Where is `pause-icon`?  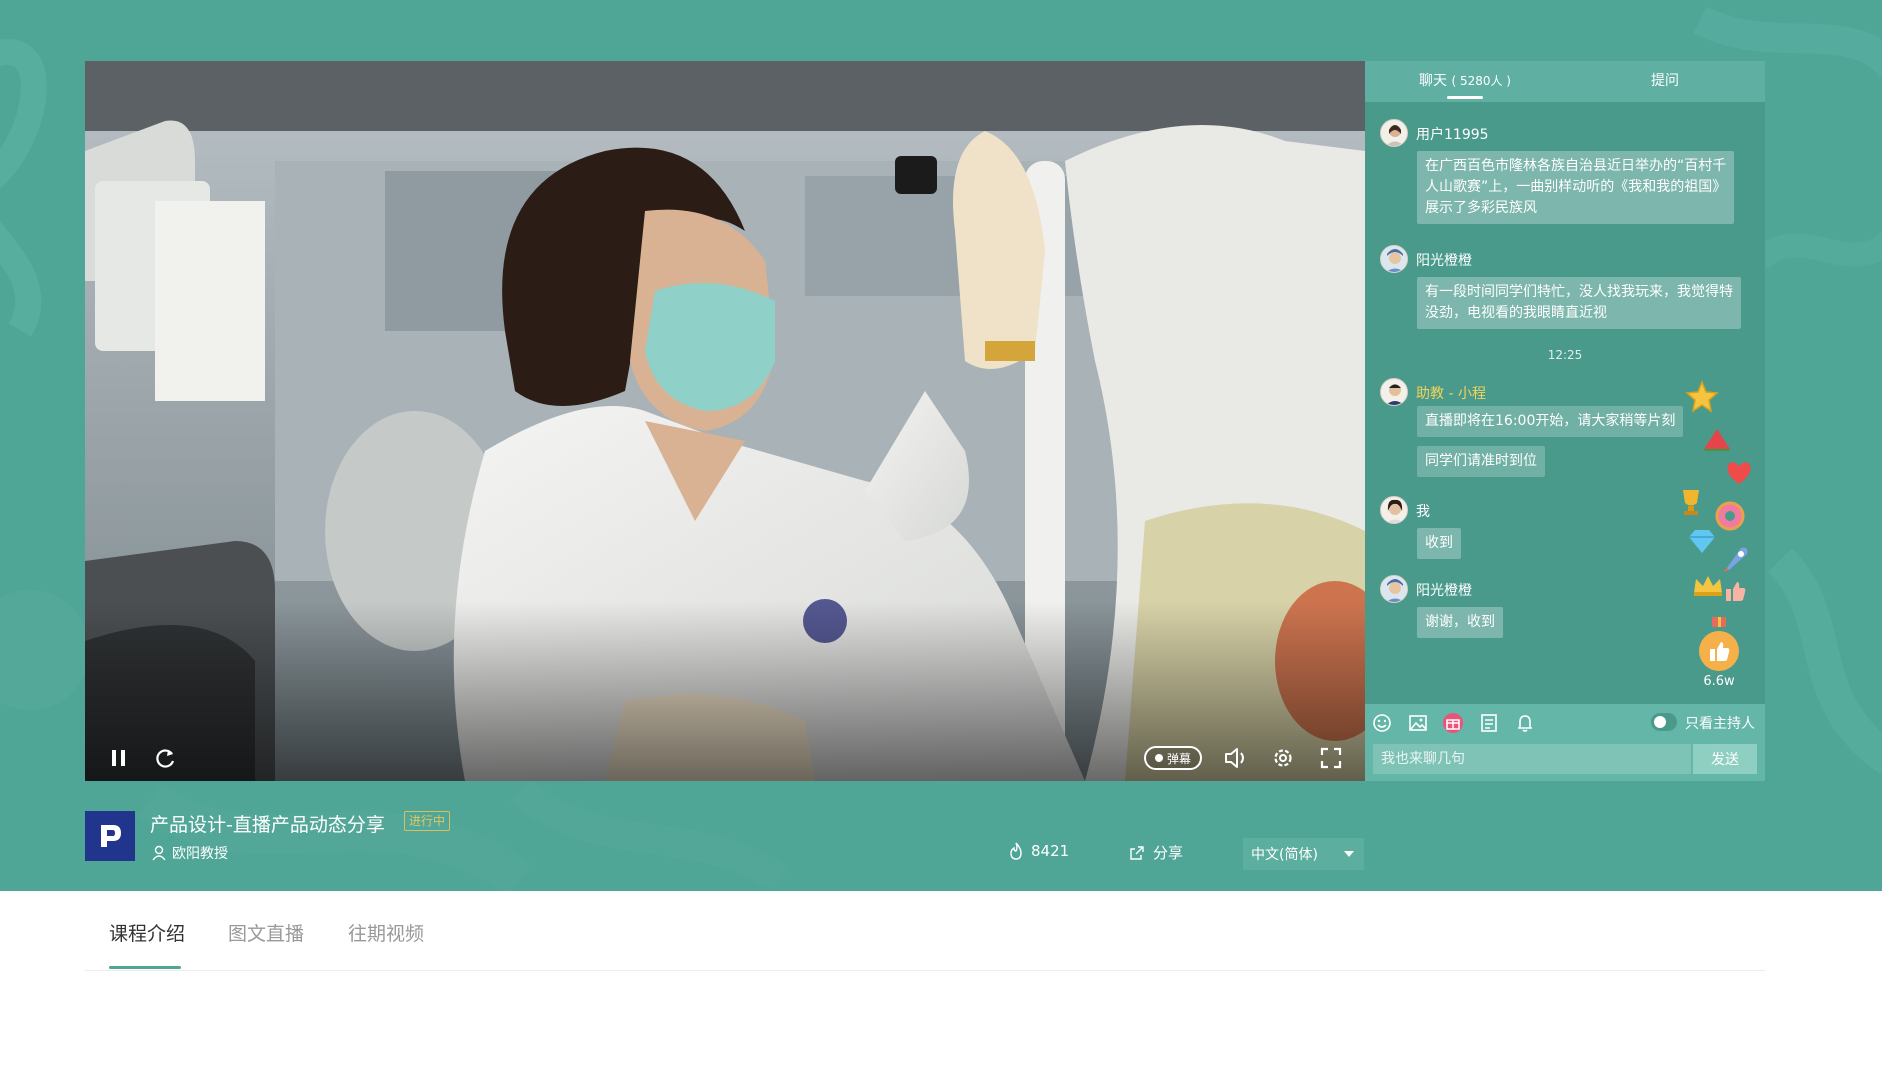 pause-icon is located at coordinates (118, 758).